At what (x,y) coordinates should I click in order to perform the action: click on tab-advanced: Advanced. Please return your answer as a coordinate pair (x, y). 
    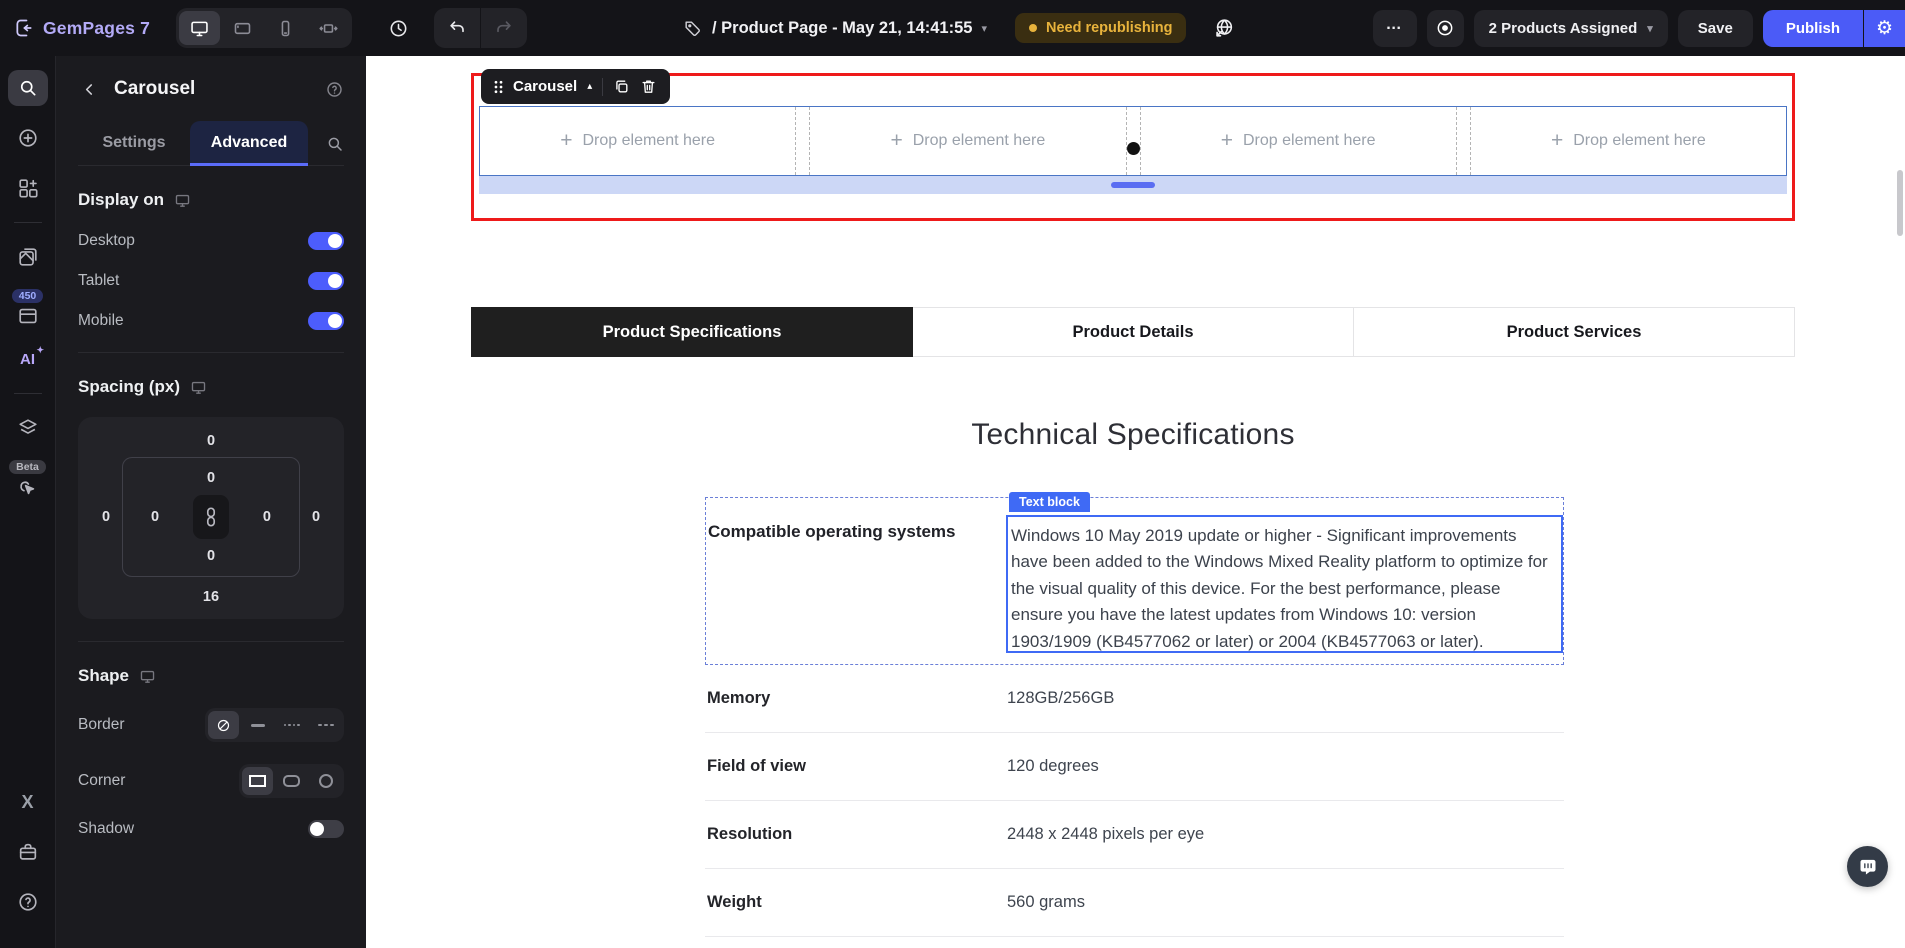
    Looking at the image, I should click on (249, 143).